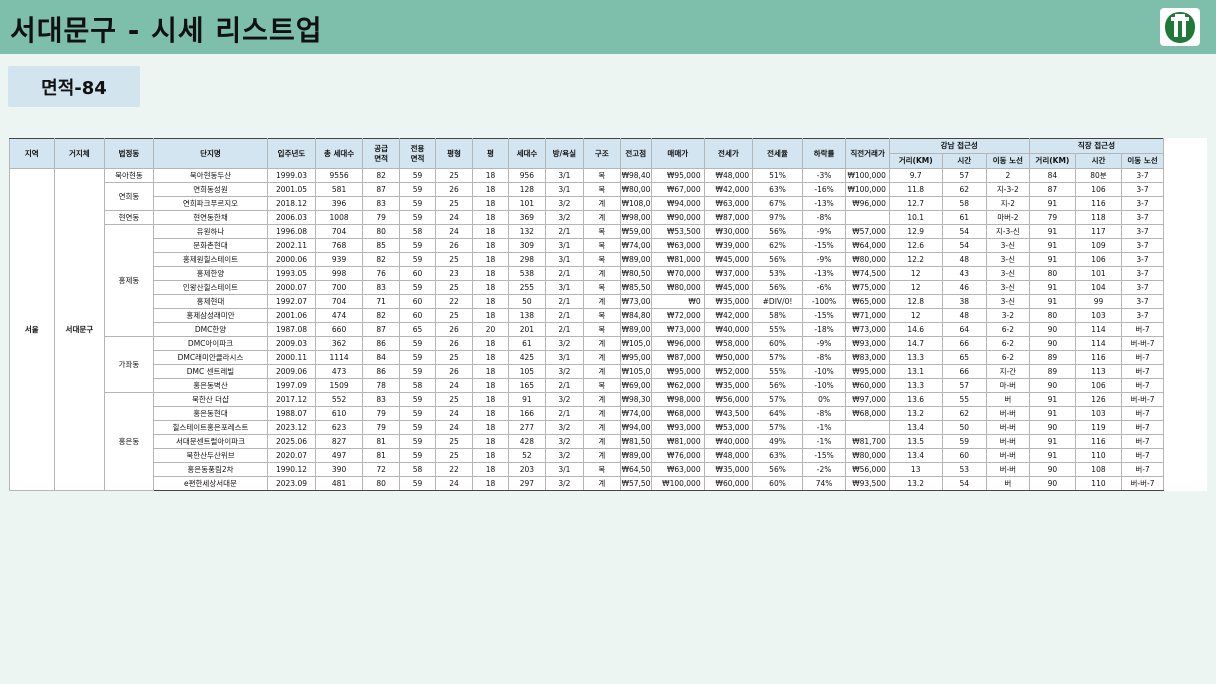  Describe the element at coordinates (824, 455) in the screenshot. I see `table-cell: -15%` at that location.